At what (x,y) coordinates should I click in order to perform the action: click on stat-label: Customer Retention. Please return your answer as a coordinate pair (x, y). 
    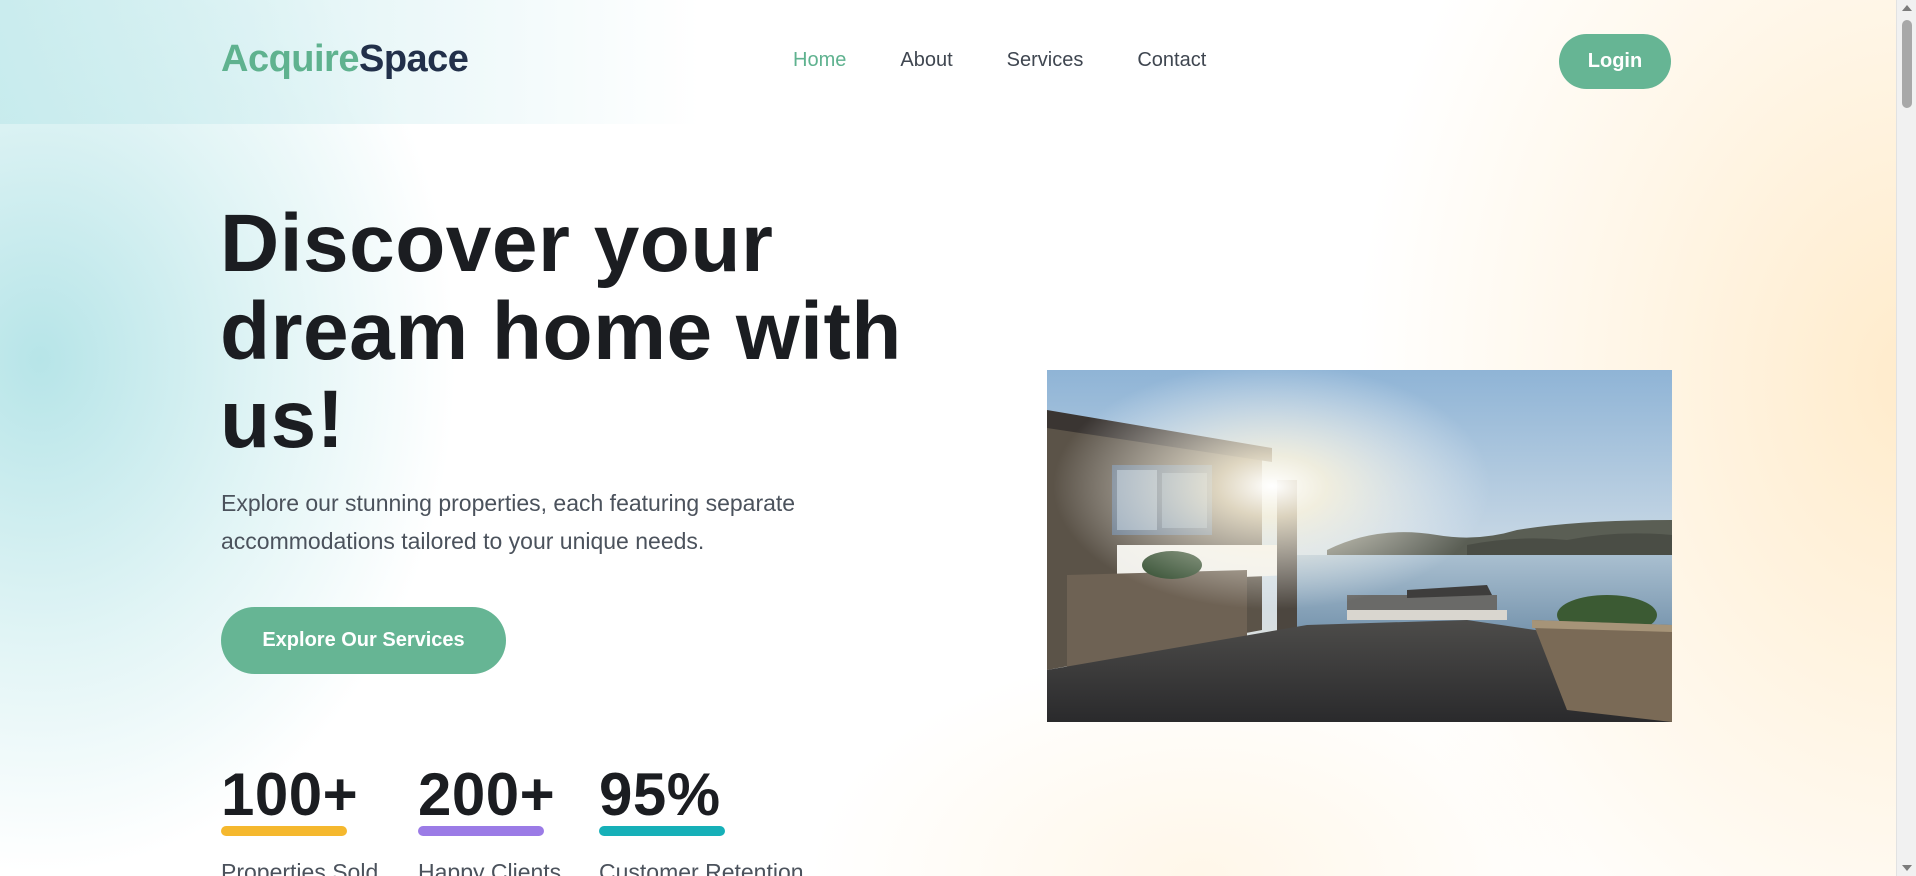
    Looking at the image, I should click on (701, 867).